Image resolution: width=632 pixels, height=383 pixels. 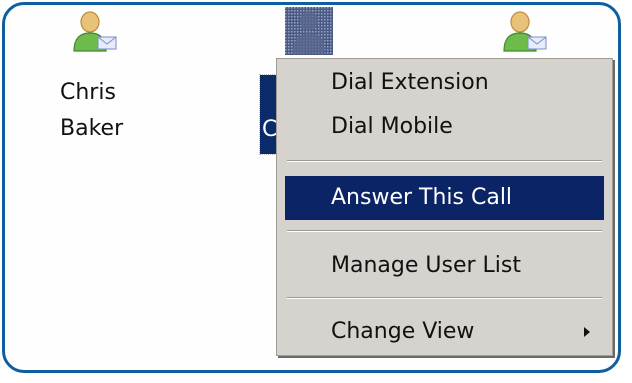 I want to click on user-offline-icon, so click(x=309, y=31).